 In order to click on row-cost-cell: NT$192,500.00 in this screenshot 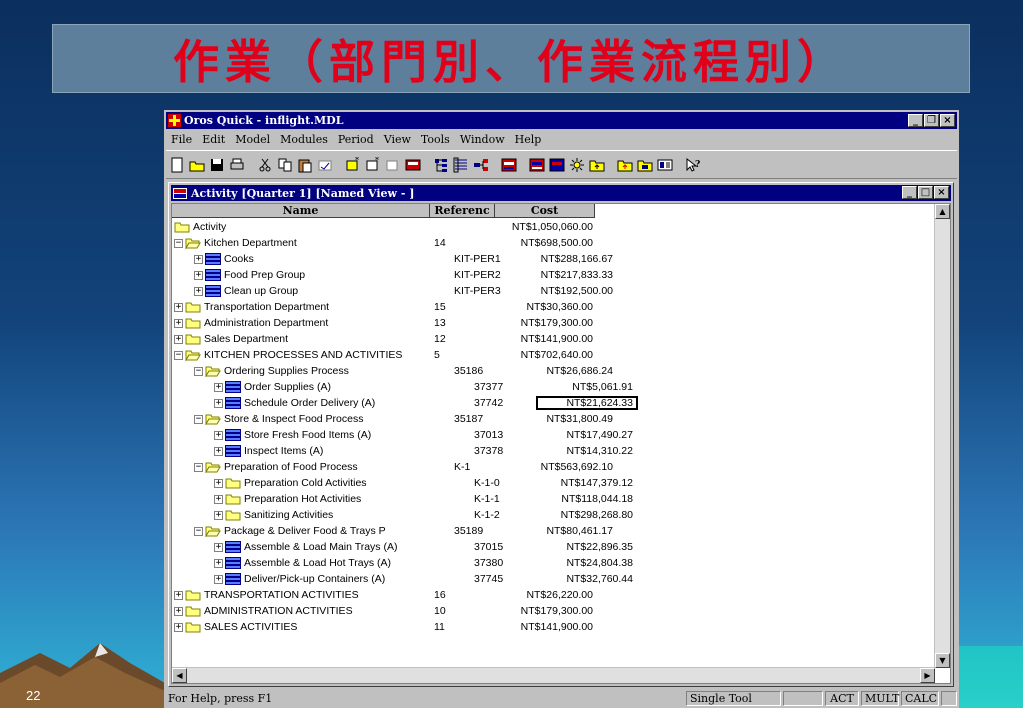, I will do `click(567, 291)`.